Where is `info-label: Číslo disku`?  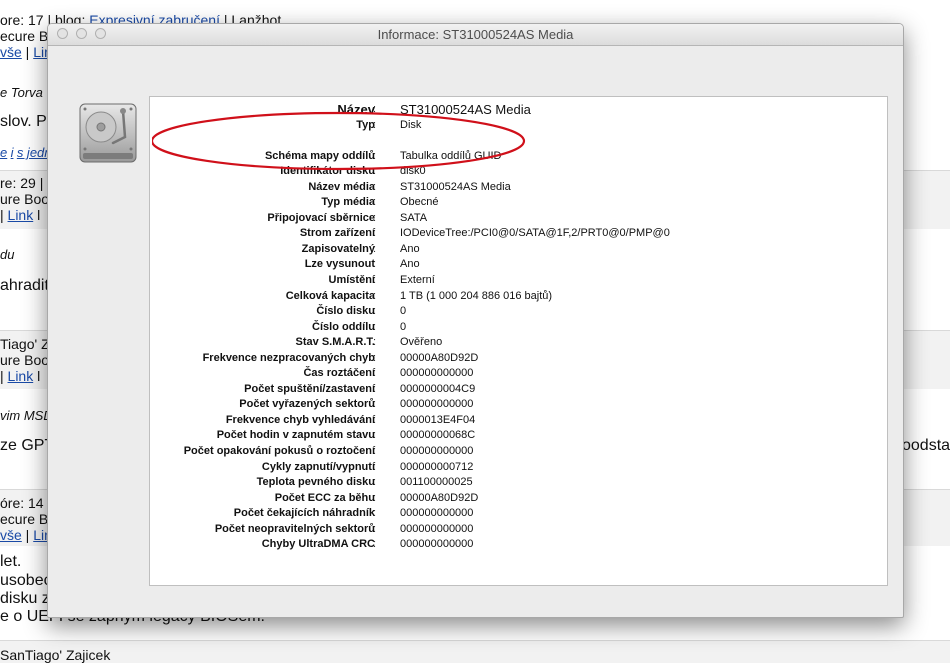
info-label: Číslo disku is located at coordinates (345, 311).